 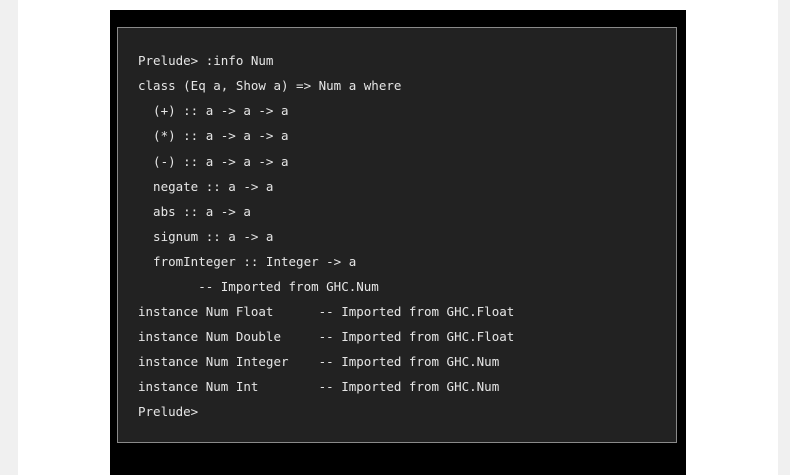 What do you see at coordinates (213, 110) in the screenshot?
I see `terminal-line-plus: (+) :: a -> a -> a` at bounding box center [213, 110].